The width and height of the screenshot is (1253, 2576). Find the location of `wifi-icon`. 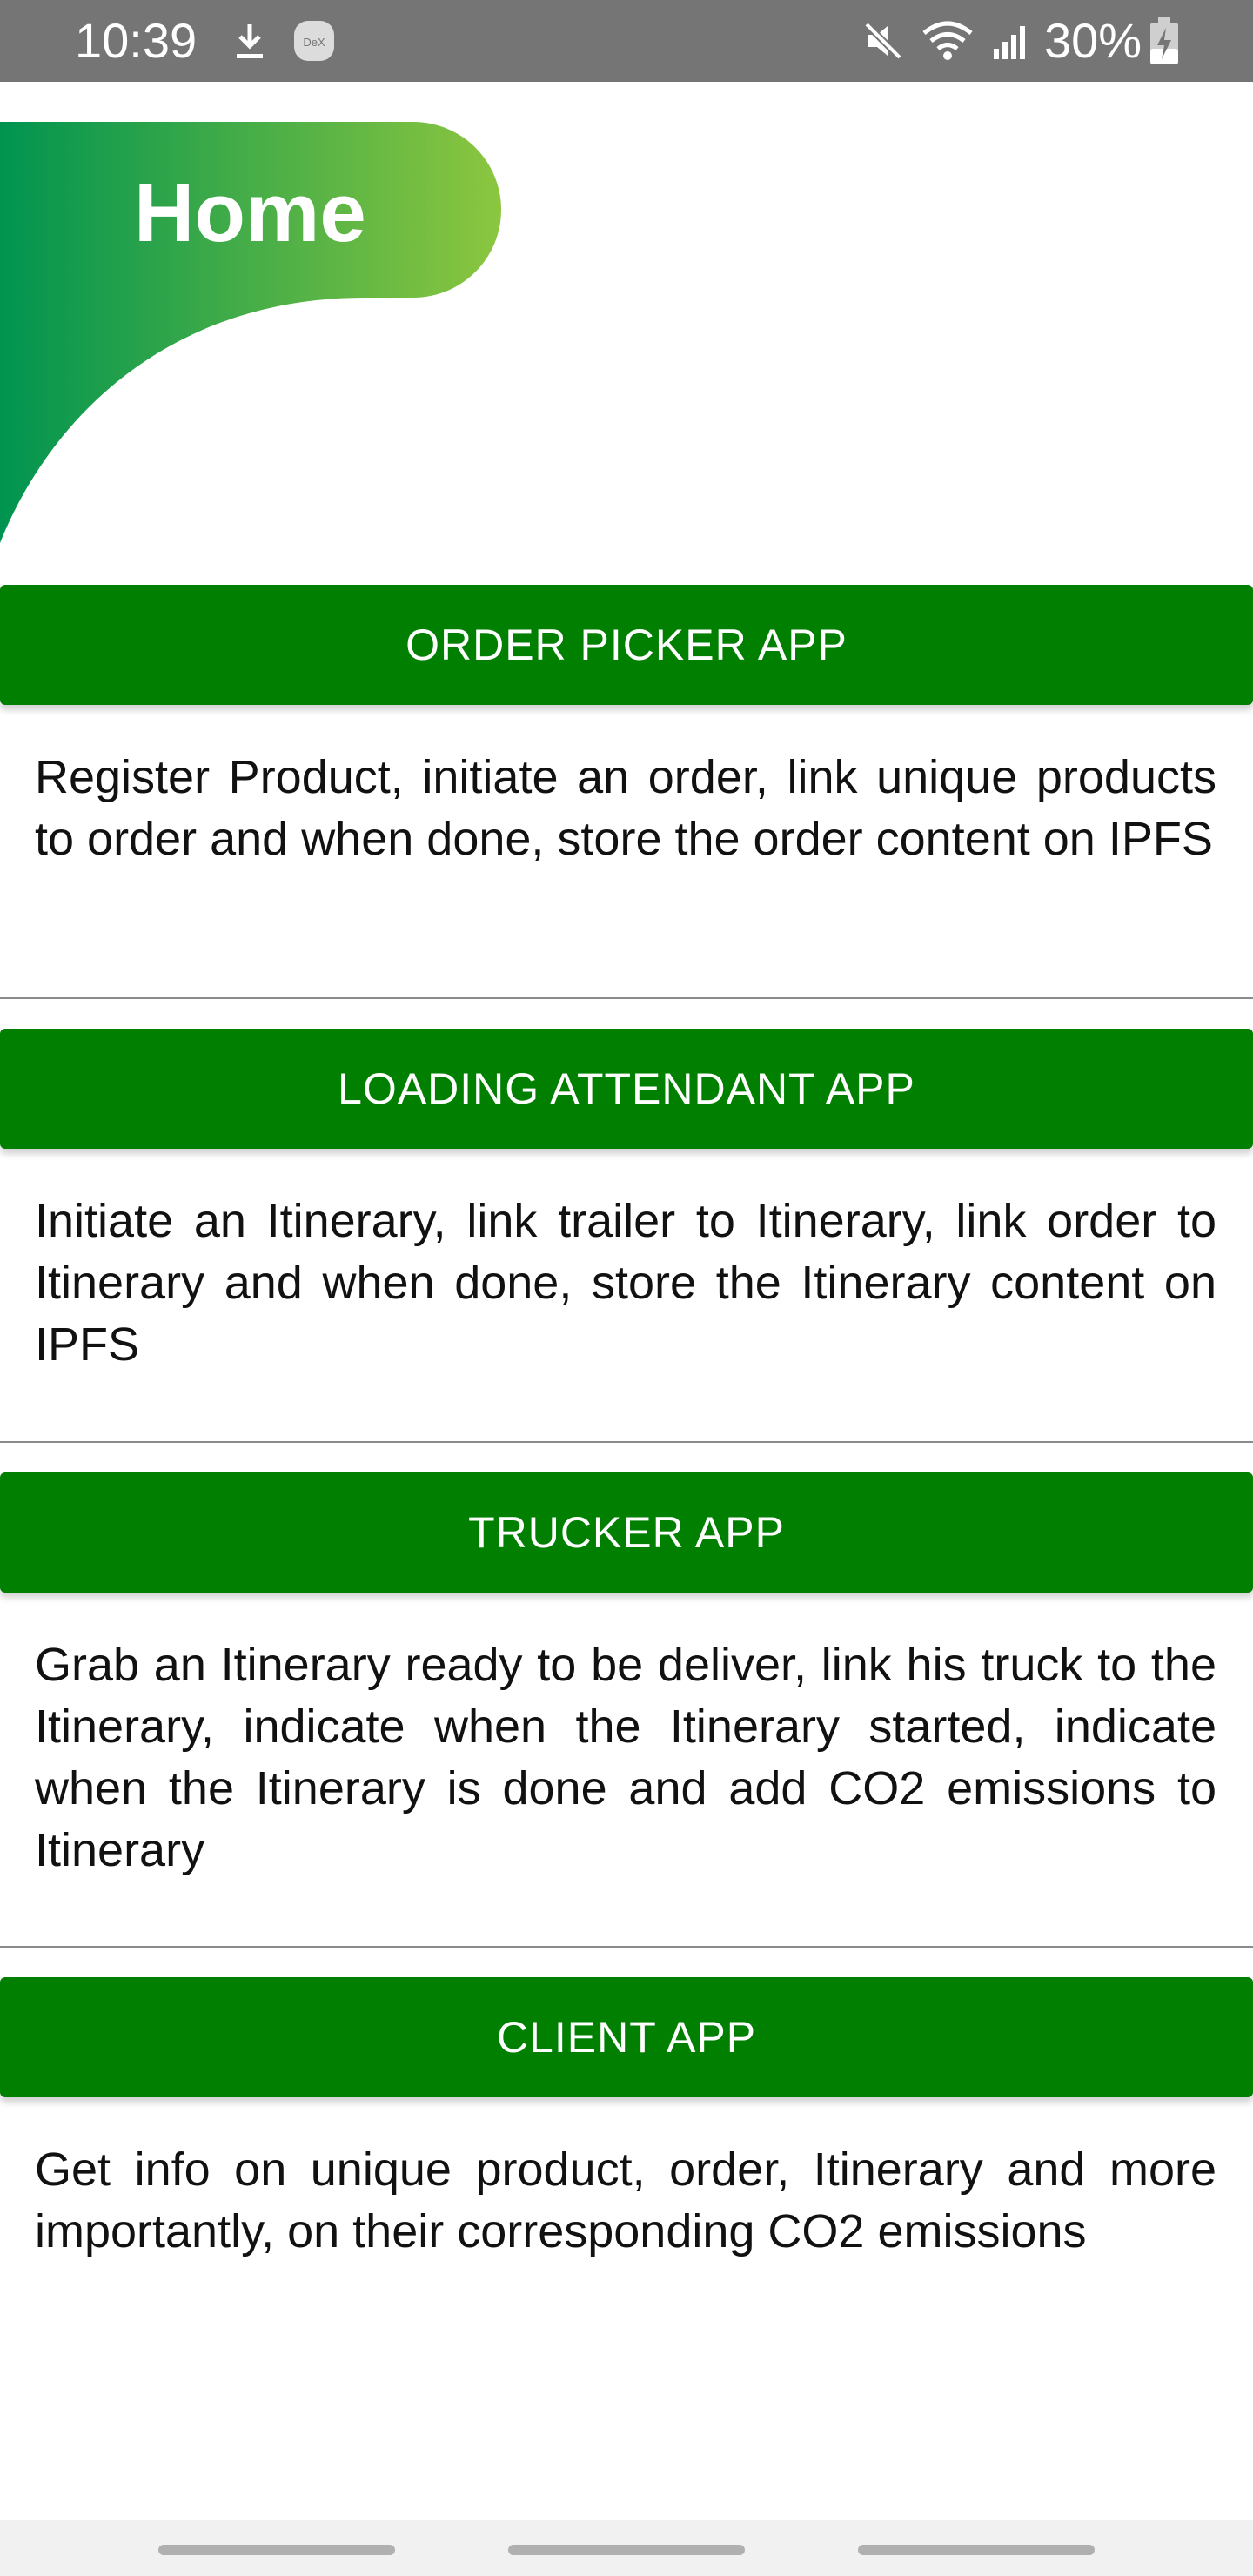

wifi-icon is located at coordinates (948, 41).